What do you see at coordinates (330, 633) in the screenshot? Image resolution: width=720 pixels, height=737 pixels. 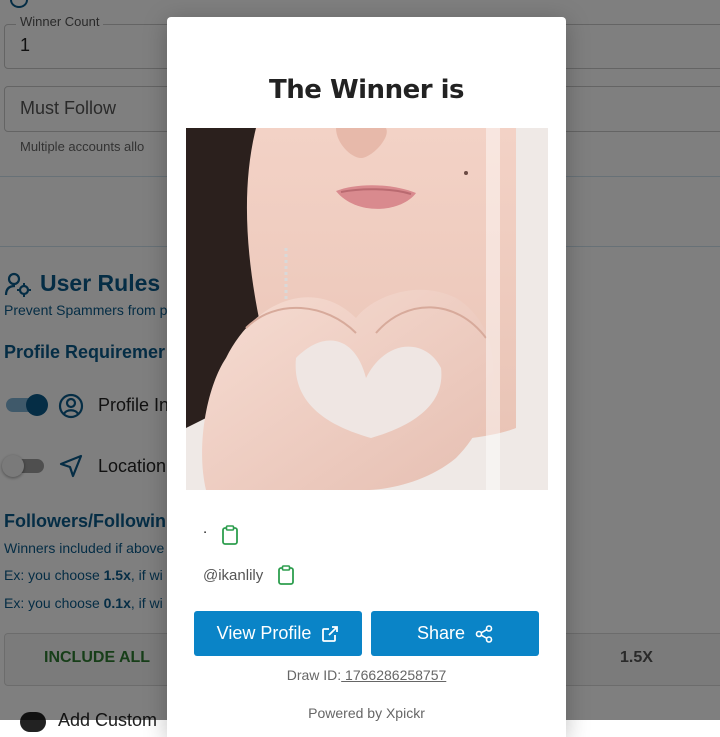 I see `external-link-icon` at bounding box center [330, 633].